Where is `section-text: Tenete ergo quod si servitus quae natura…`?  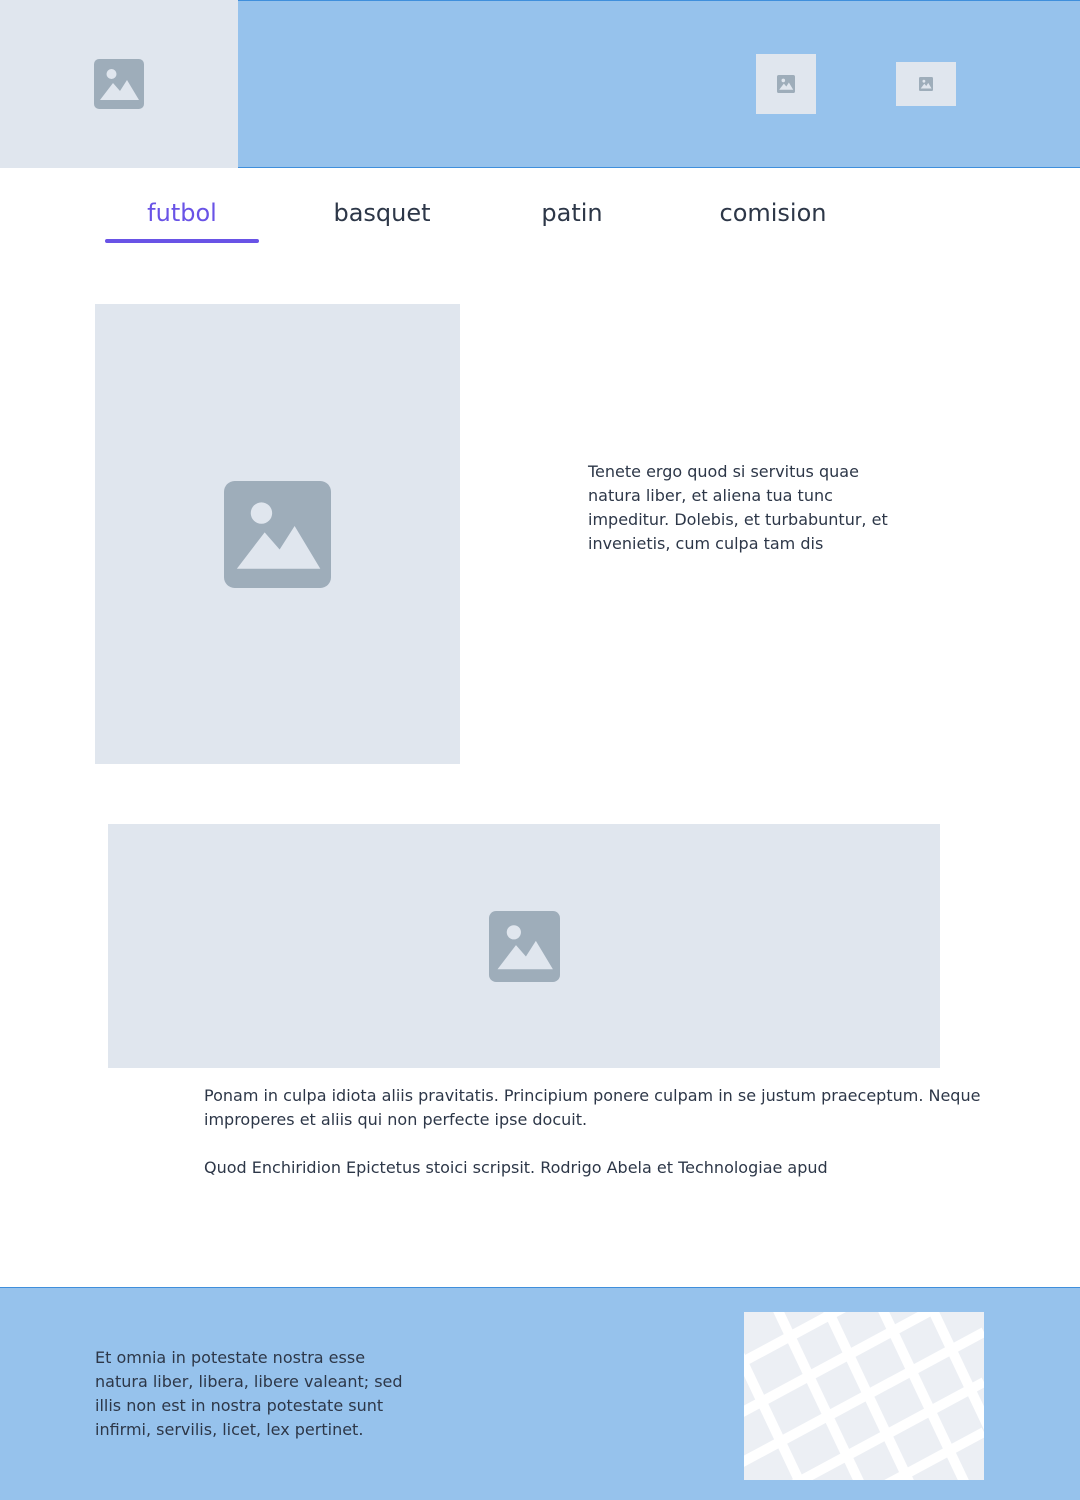
section-text: Tenete ergo quod si servitus quae natura… is located at coordinates (738, 507).